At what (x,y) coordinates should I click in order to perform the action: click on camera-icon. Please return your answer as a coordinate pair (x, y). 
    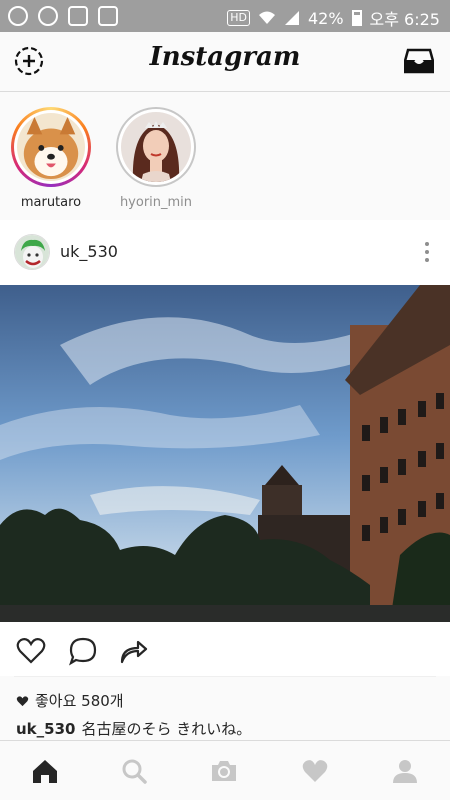
    Looking at the image, I should click on (224, 771).